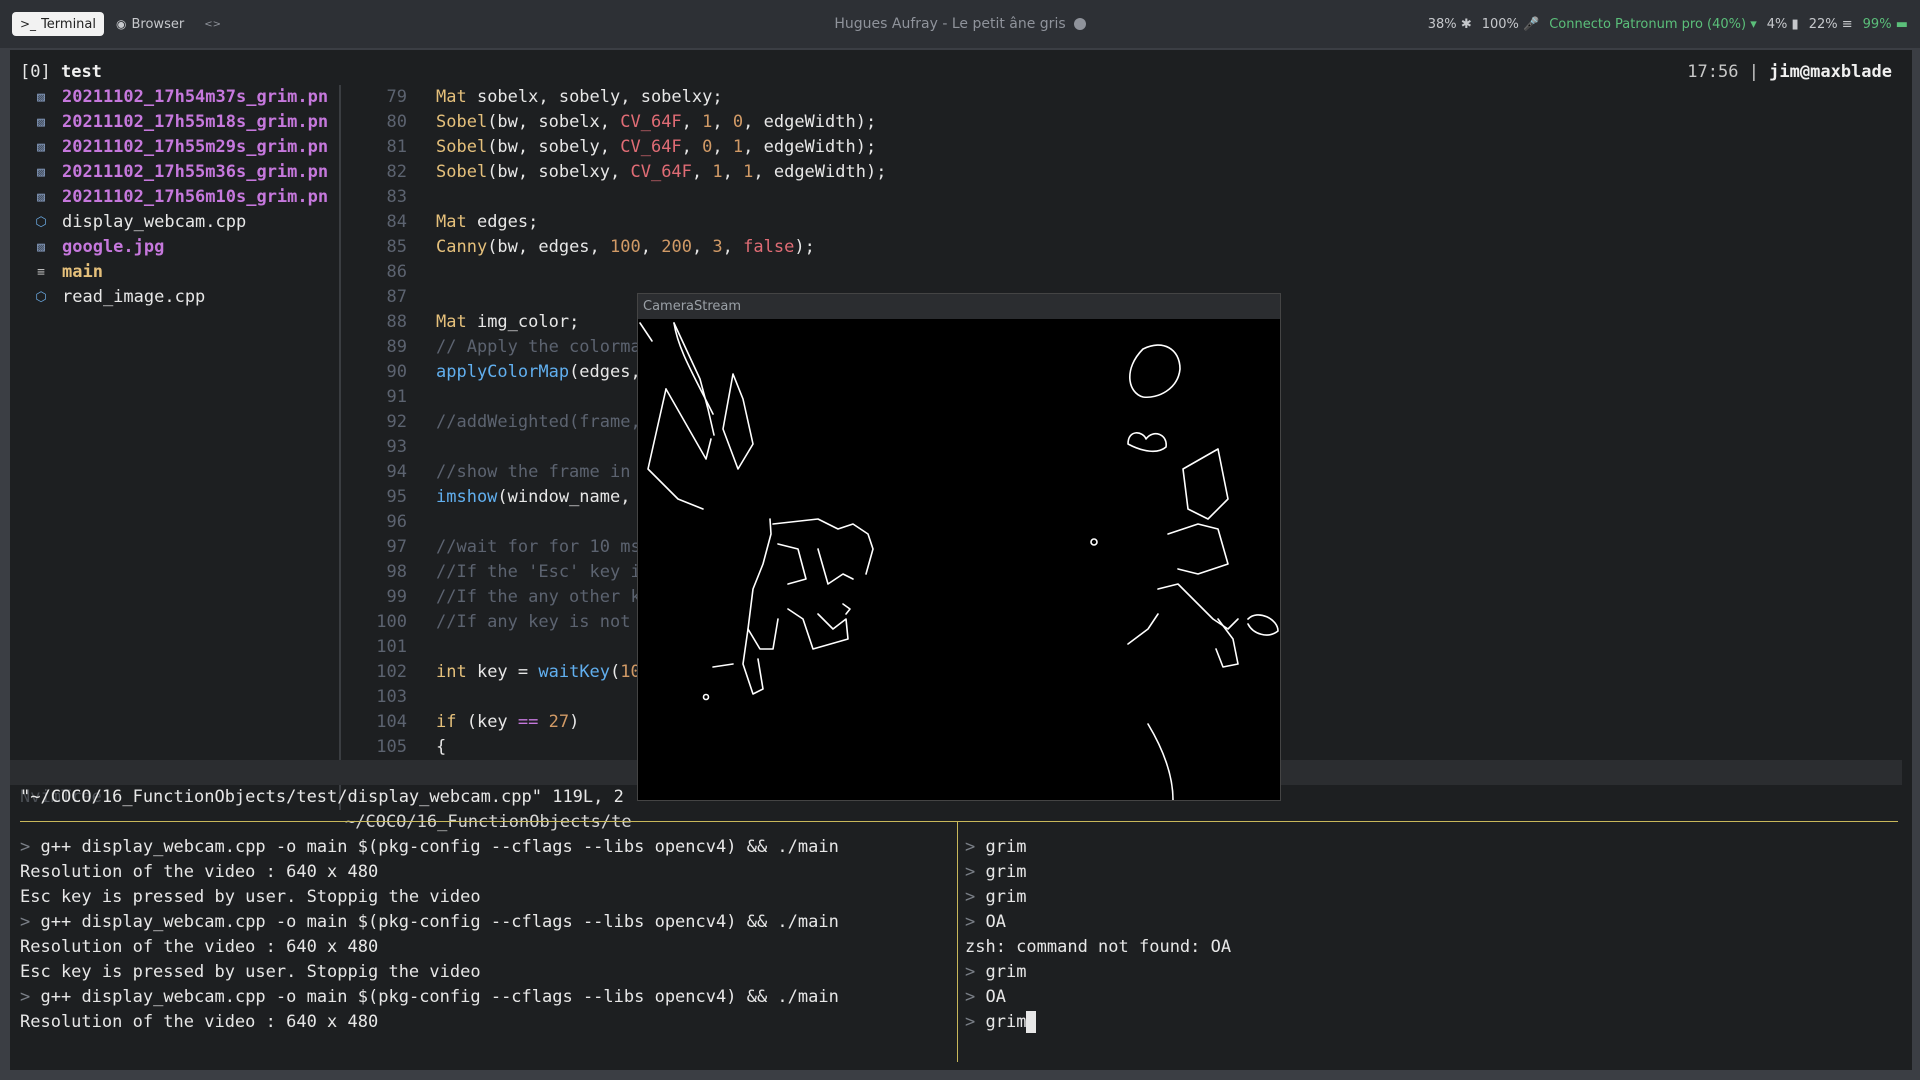 This screenshot has width=1920, height=1080. Describe the element at coordinates (154, 222) in the screenshot. I see `tree-item-label: display_webcam.cpp` at that location.